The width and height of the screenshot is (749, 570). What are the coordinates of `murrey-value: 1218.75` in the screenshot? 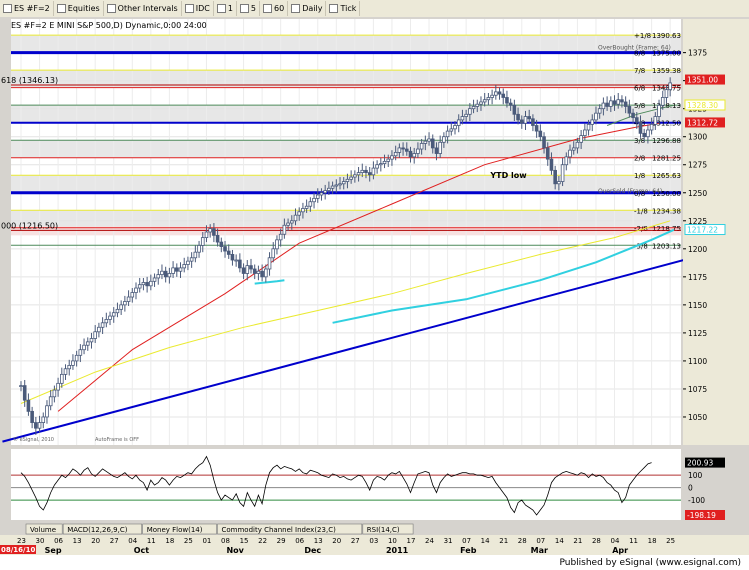 It's located at (666, 229).